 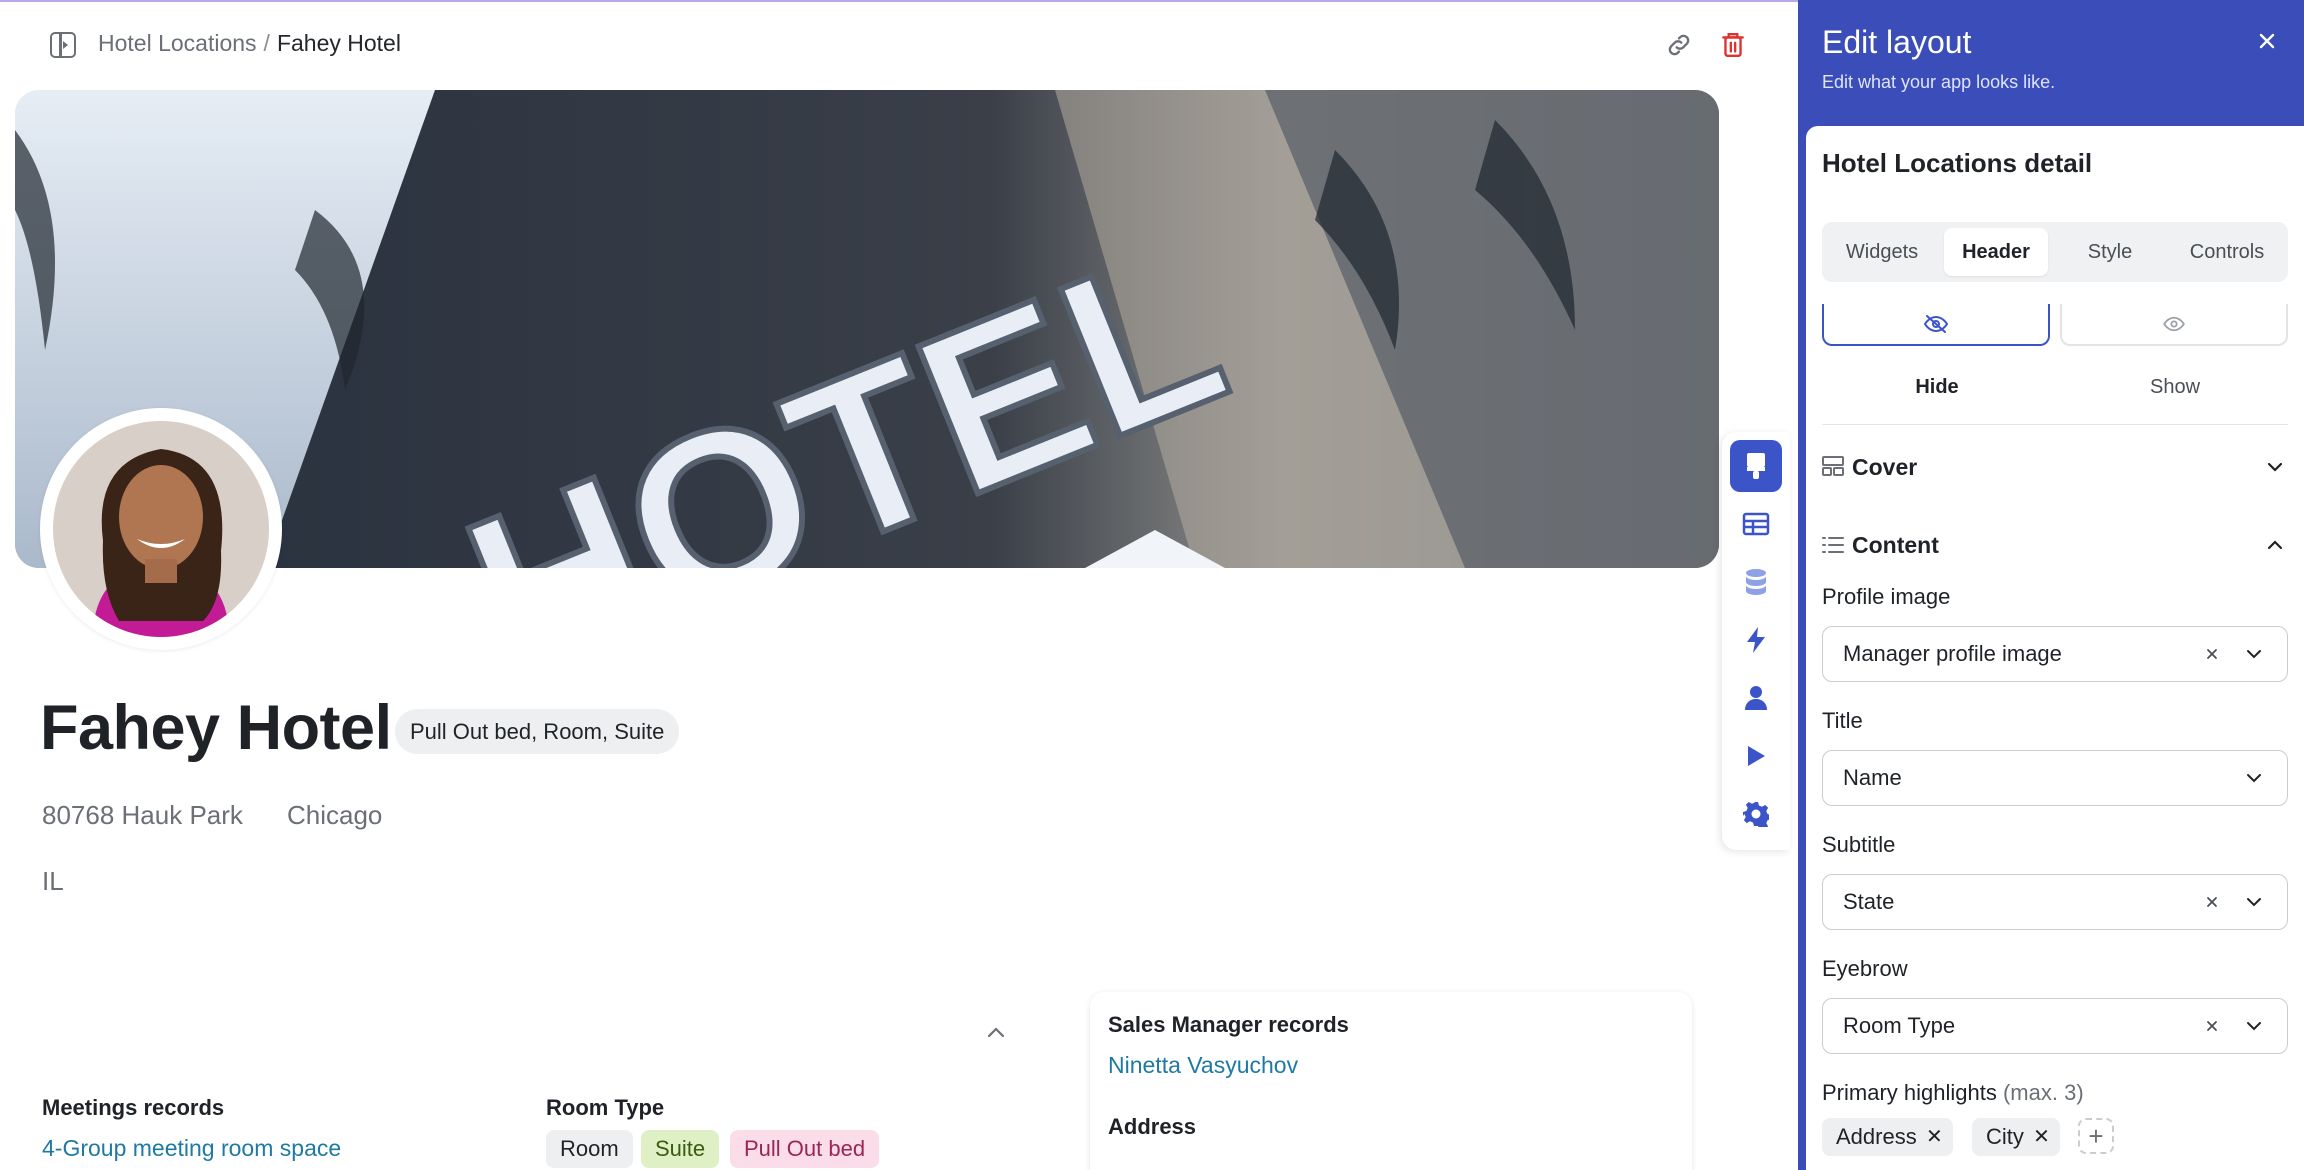 I want to click on room-type-tag: Room, so click(x=589, y=1149).